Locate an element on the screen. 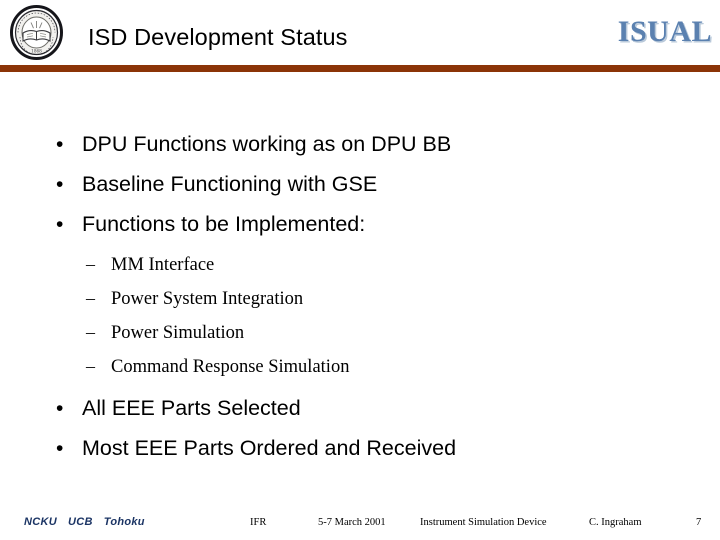 The width and height of the screenshot is (720, 540). bullet-item: • Baseline Functioning with GSE is located at coordinates (216, 184).